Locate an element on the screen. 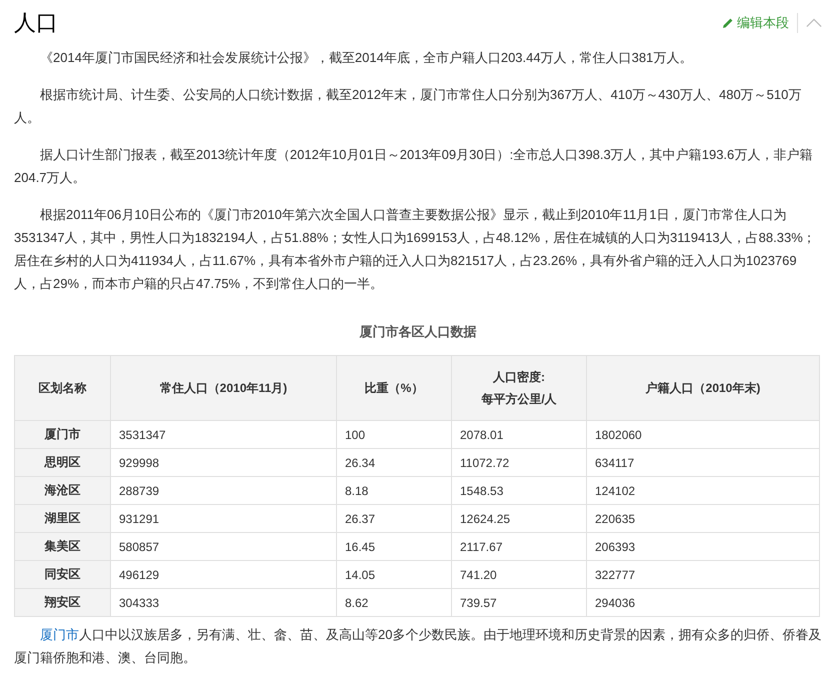 The width and height of the screenshot is (836, 687). table-cell: 739.57 is located at coordinates (519, 602).